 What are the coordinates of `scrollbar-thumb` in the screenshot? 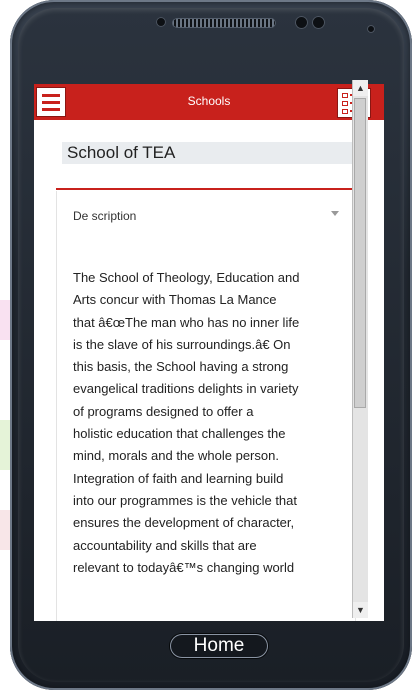 It's located at (360, 253).